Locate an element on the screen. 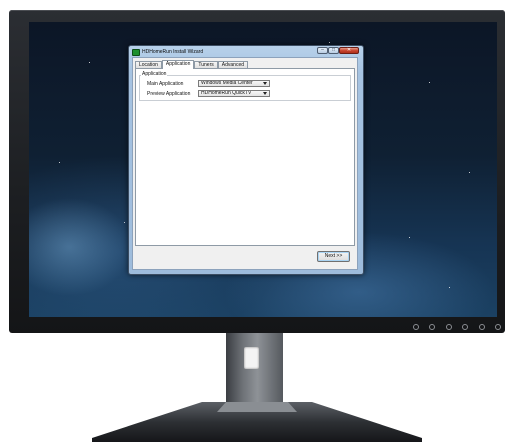 Image resolution: width=505 pixels, height=445 pixels. application-group-label: Application is located at coordinates (154, 74).